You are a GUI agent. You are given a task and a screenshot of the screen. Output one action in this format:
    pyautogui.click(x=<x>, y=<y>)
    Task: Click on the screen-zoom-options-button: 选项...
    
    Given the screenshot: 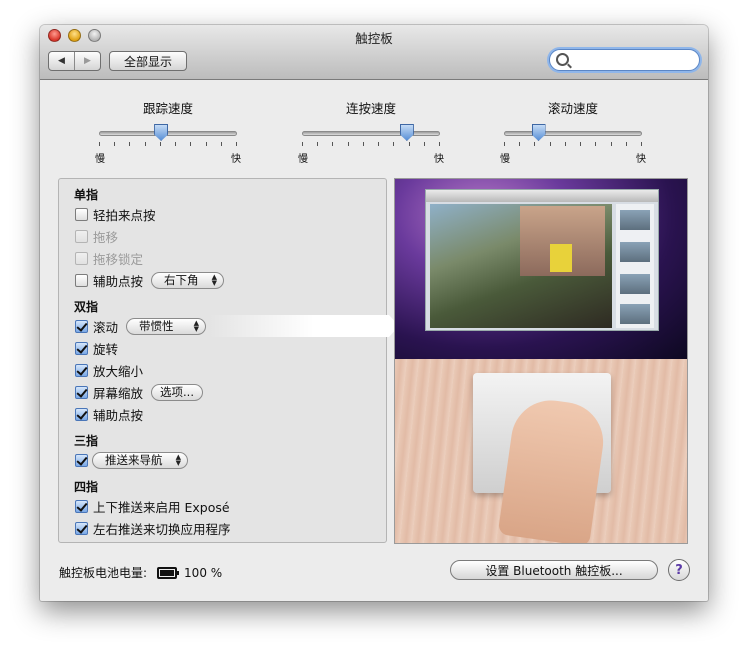 What is the action you would take?
    pyautogui.click(x=177, y=392)
    